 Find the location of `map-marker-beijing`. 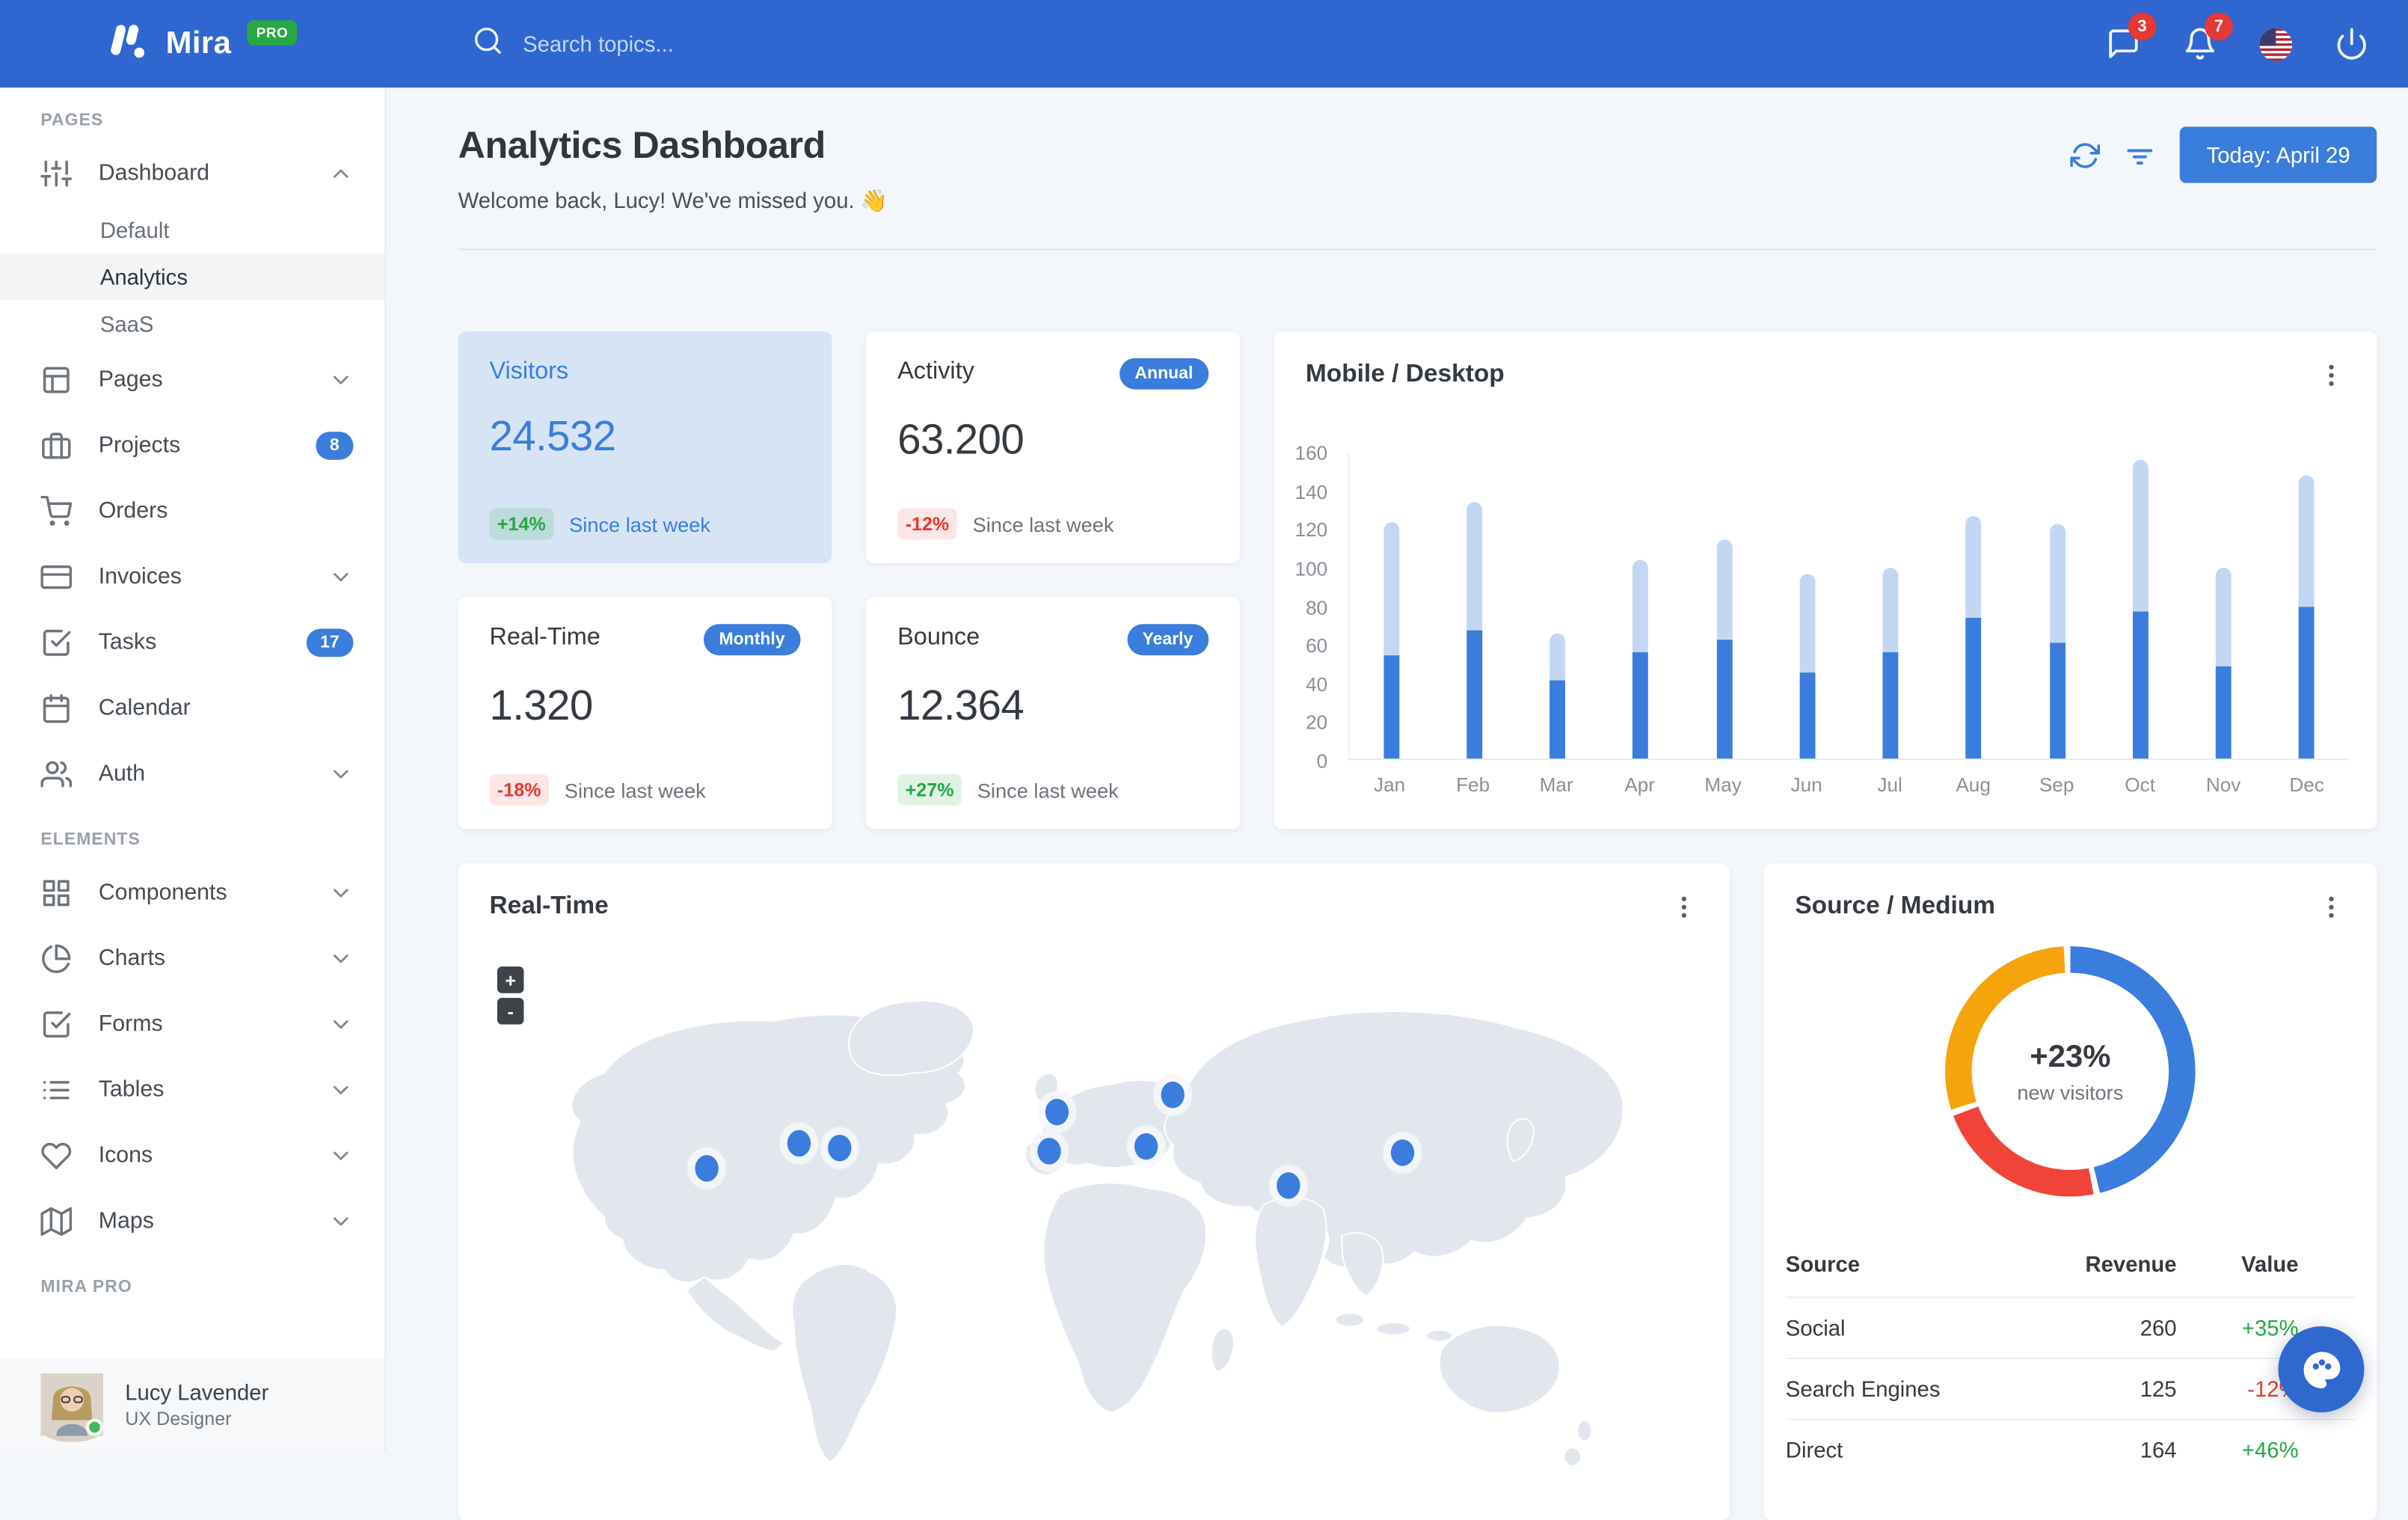

map-marker-beijing is located at coordinates (1402, 1152).